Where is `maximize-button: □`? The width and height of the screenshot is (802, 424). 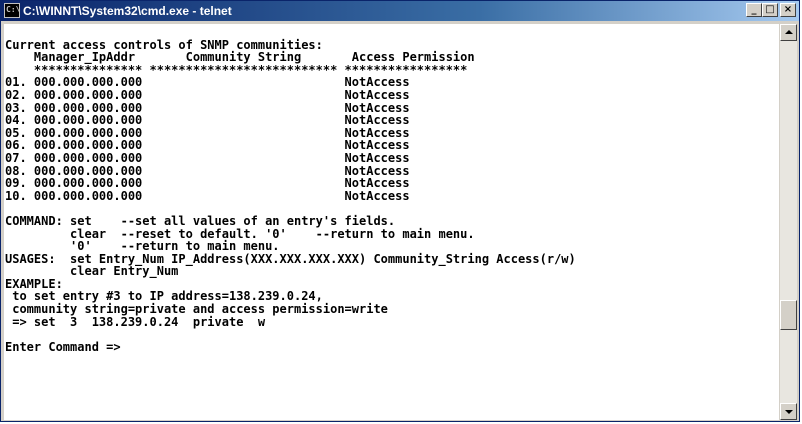 maximize-button: □ is located at coordinates (770, 10).